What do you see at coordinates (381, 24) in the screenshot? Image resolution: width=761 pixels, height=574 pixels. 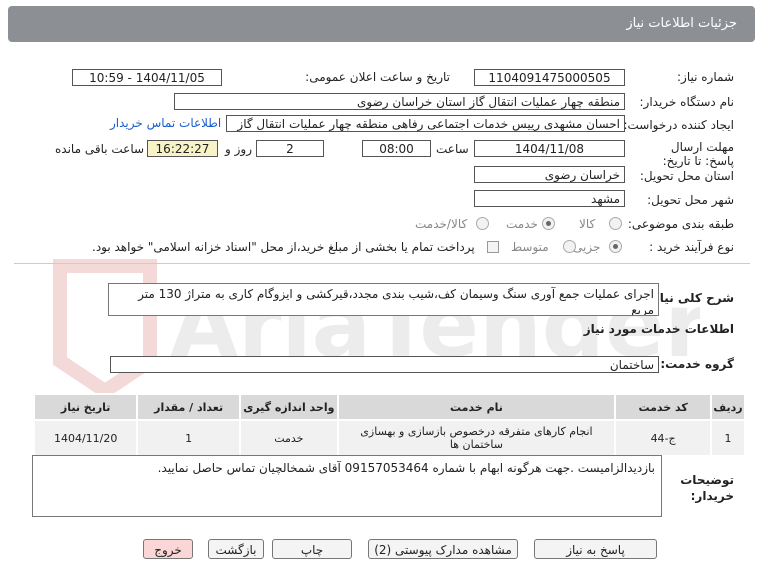 I see `header-bar: جزئیات اطلاعات نیاز` at bounding box center [381, 24].